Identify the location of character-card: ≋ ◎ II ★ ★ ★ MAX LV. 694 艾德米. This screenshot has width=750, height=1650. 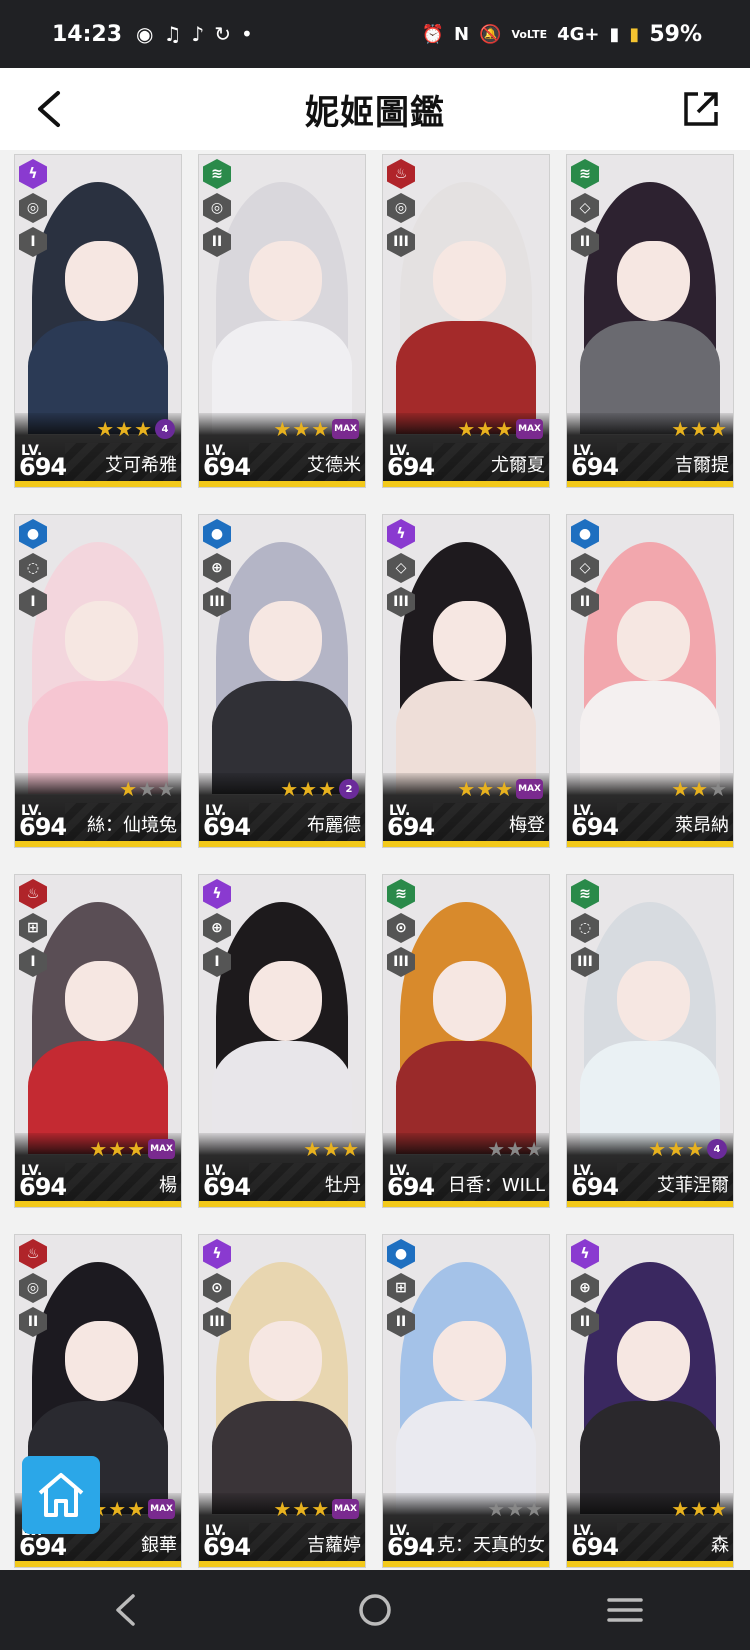
(282, 321).